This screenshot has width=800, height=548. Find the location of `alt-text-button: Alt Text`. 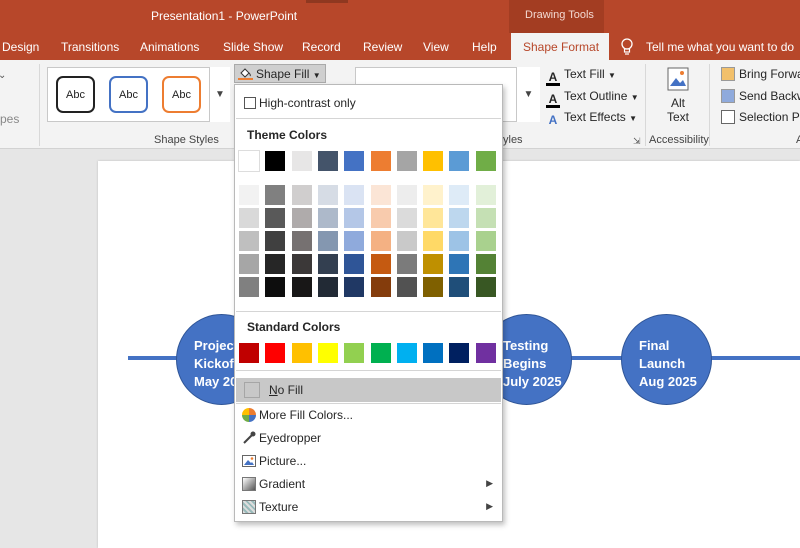

alt-text-button: Alt Text is located at coordinates (678, 95).